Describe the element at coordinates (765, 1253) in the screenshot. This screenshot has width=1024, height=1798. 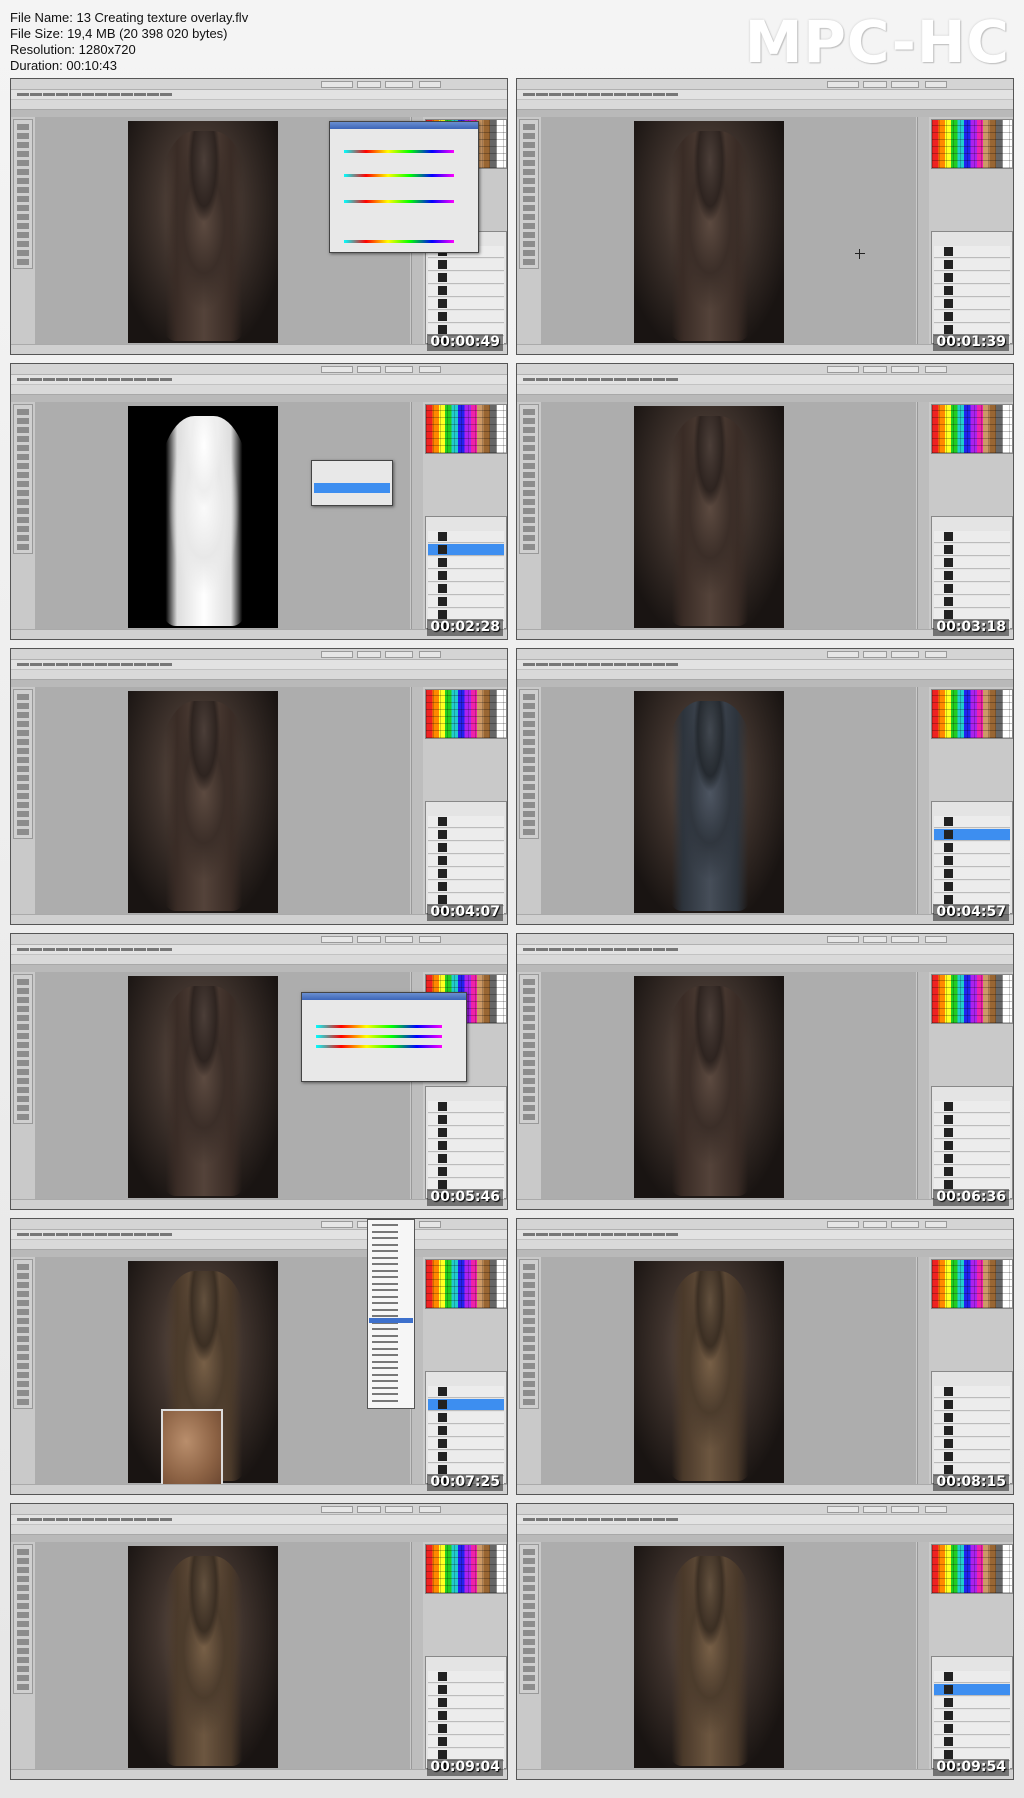
I see `document-tab` at that location.